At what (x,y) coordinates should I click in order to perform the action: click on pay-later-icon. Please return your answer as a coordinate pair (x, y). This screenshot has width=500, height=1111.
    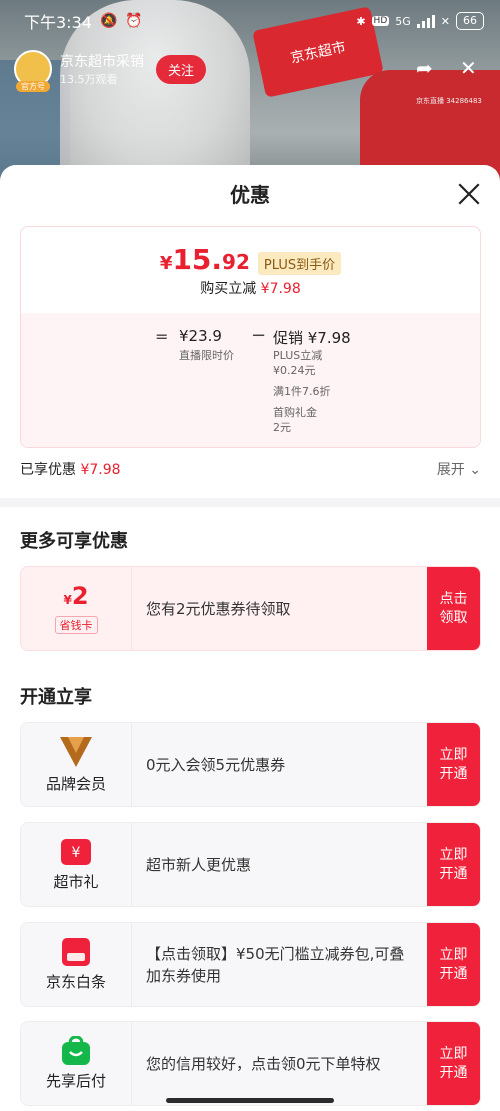
    Looking at the image, I should click on (76, 1050).